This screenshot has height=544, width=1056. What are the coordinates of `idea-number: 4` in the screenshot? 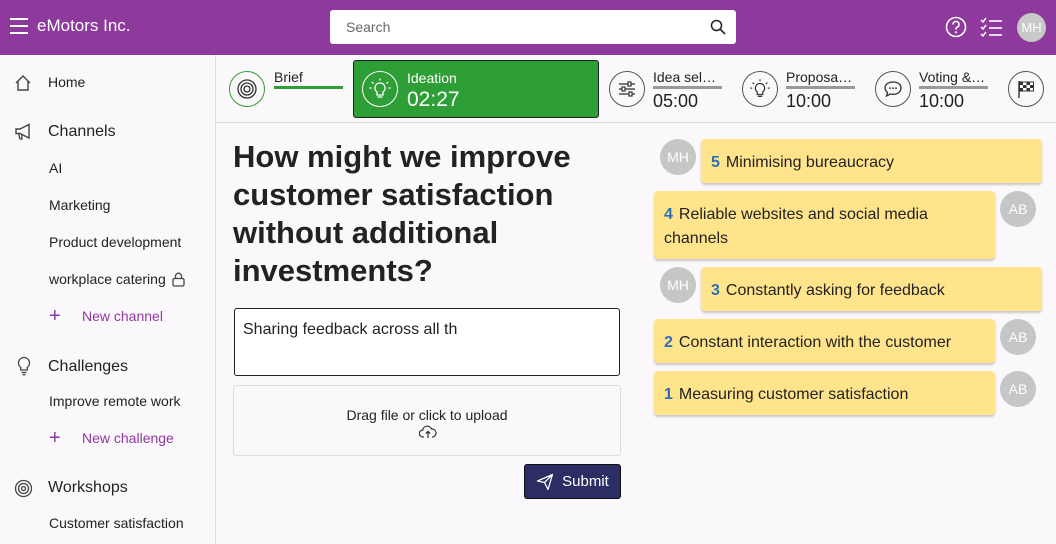 It's located at (668, 214).